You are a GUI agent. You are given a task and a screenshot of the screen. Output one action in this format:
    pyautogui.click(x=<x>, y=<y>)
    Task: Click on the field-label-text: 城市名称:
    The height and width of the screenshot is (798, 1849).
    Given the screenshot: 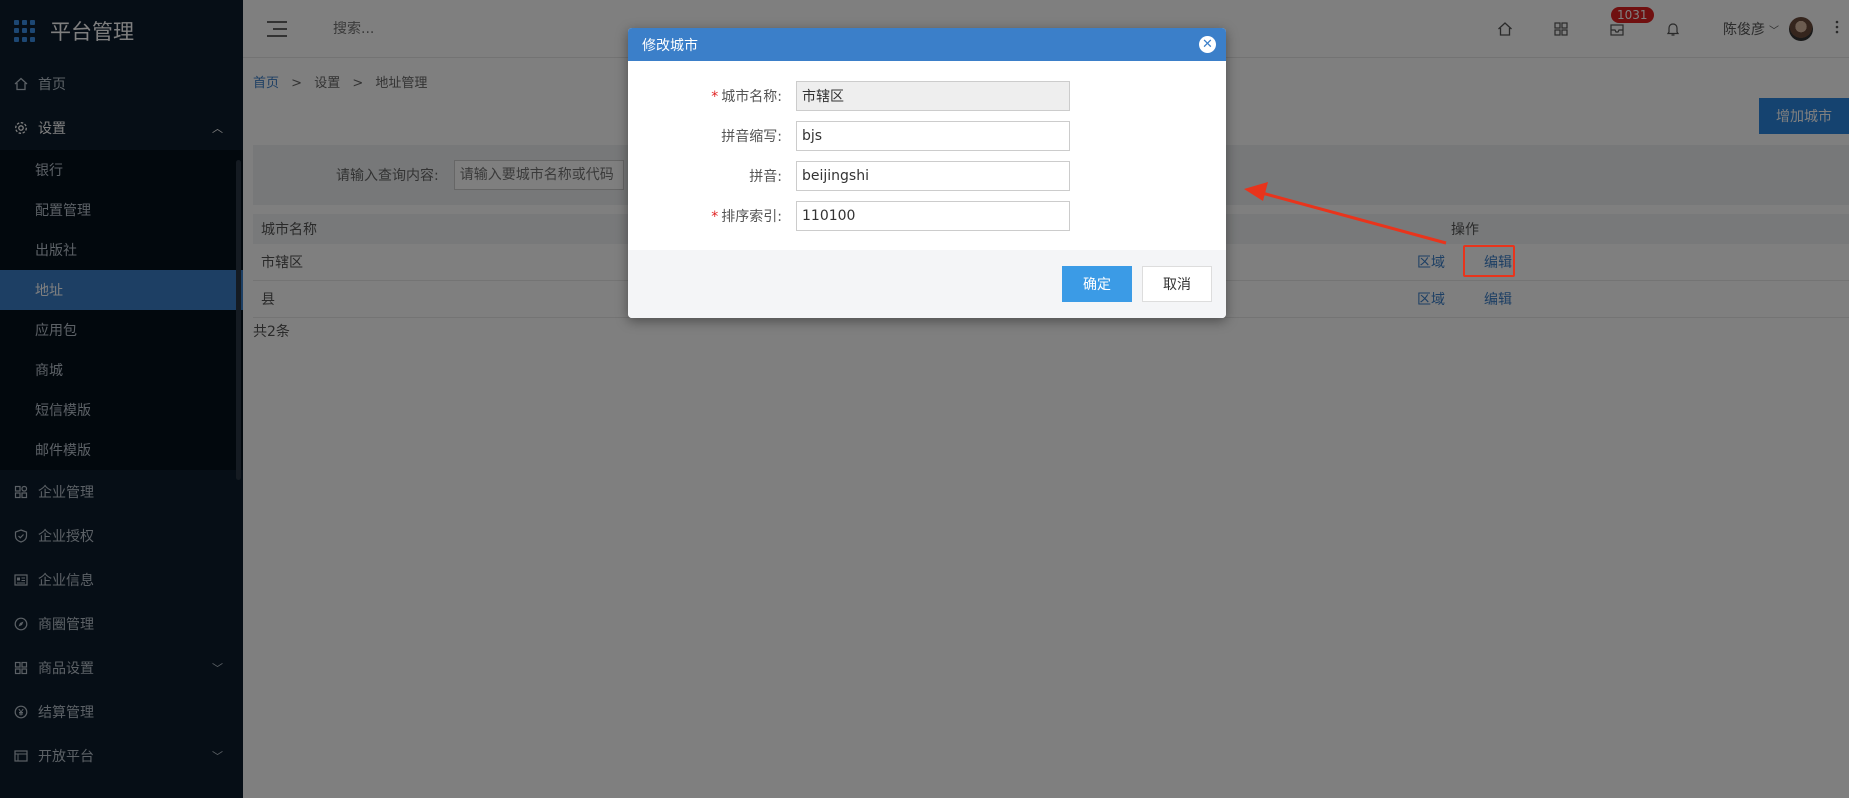 What is the action you would take?
    pyautogui.click(x=751, y=97)
    